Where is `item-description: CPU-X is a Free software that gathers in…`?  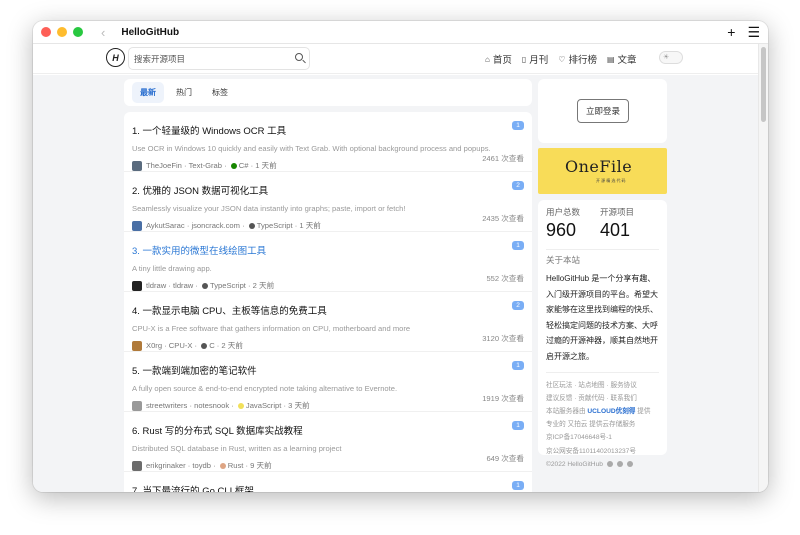 item-description: CPU-X is a Free software that gathers in… is located at coordinates (271, 328).